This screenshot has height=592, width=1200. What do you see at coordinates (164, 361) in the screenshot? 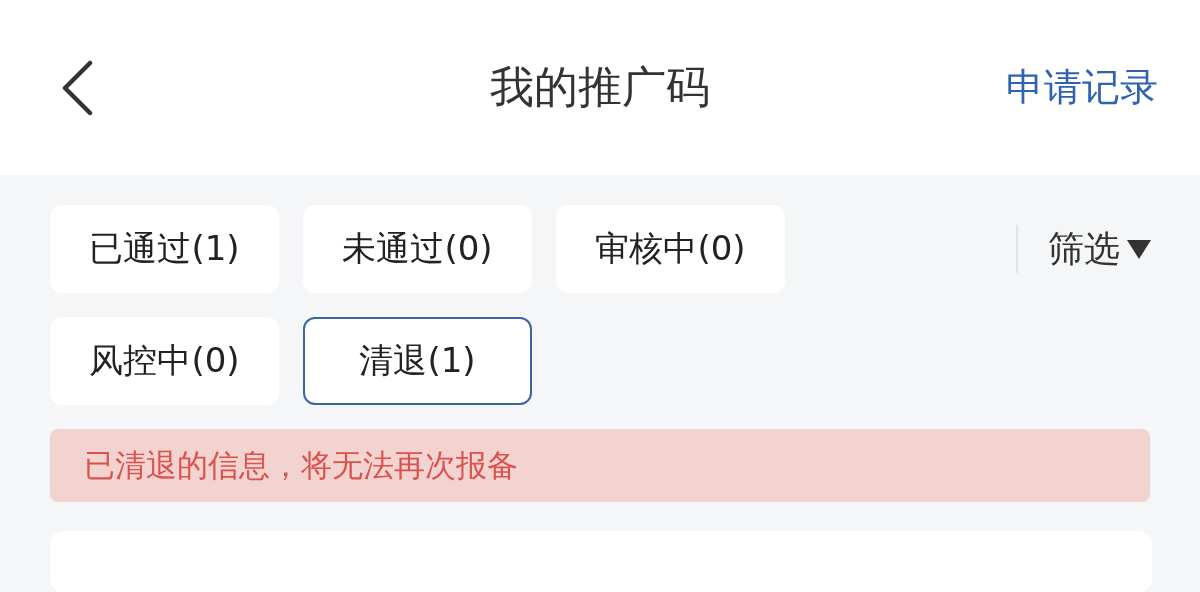
I see `filter-tab: 风控中(0)` at bounding box center [164, 361].